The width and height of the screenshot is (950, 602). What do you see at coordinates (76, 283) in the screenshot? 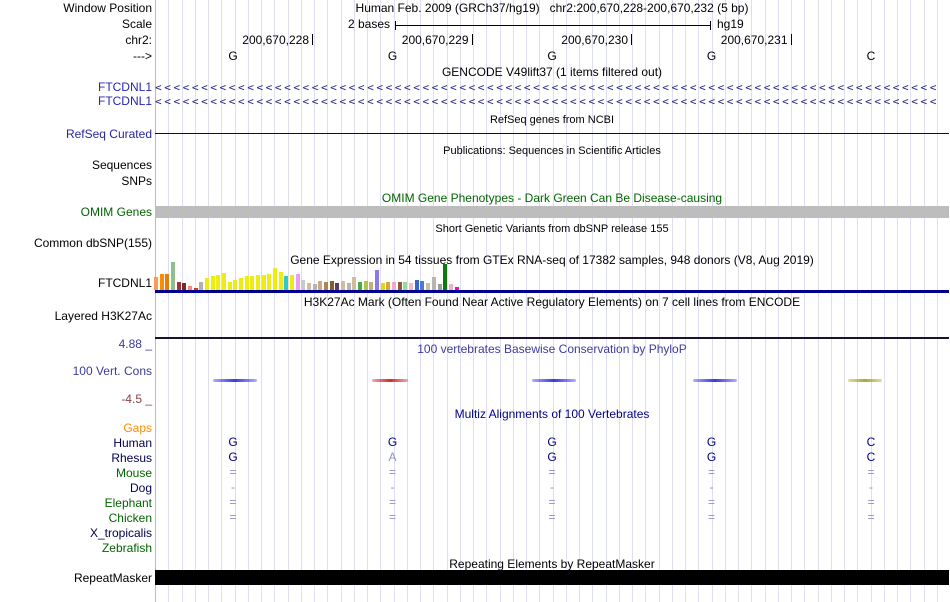
I see `label-ftcdnl1-gtex: FTCDNL1` at bounding box center [76, 283].